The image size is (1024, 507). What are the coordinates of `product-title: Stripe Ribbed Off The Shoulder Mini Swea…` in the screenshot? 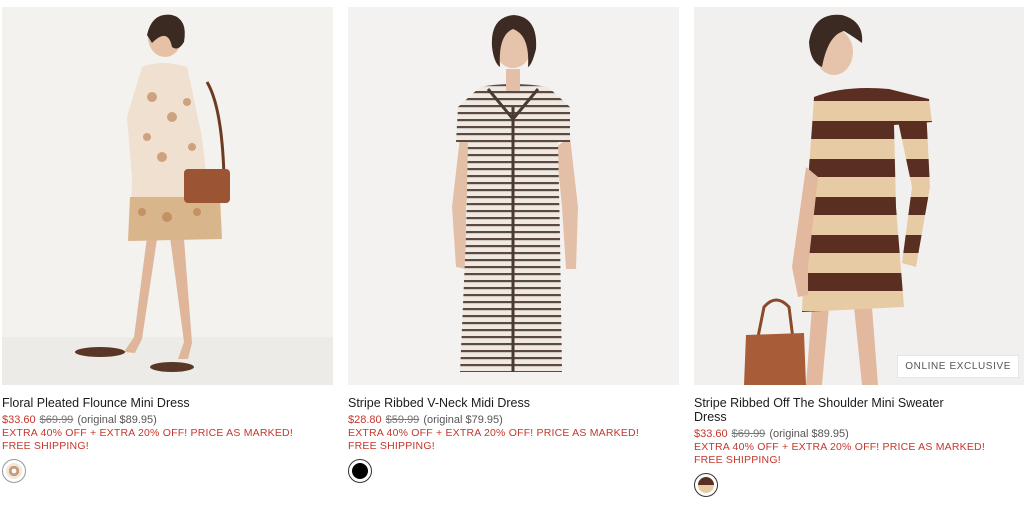 It's located at (824, 410).